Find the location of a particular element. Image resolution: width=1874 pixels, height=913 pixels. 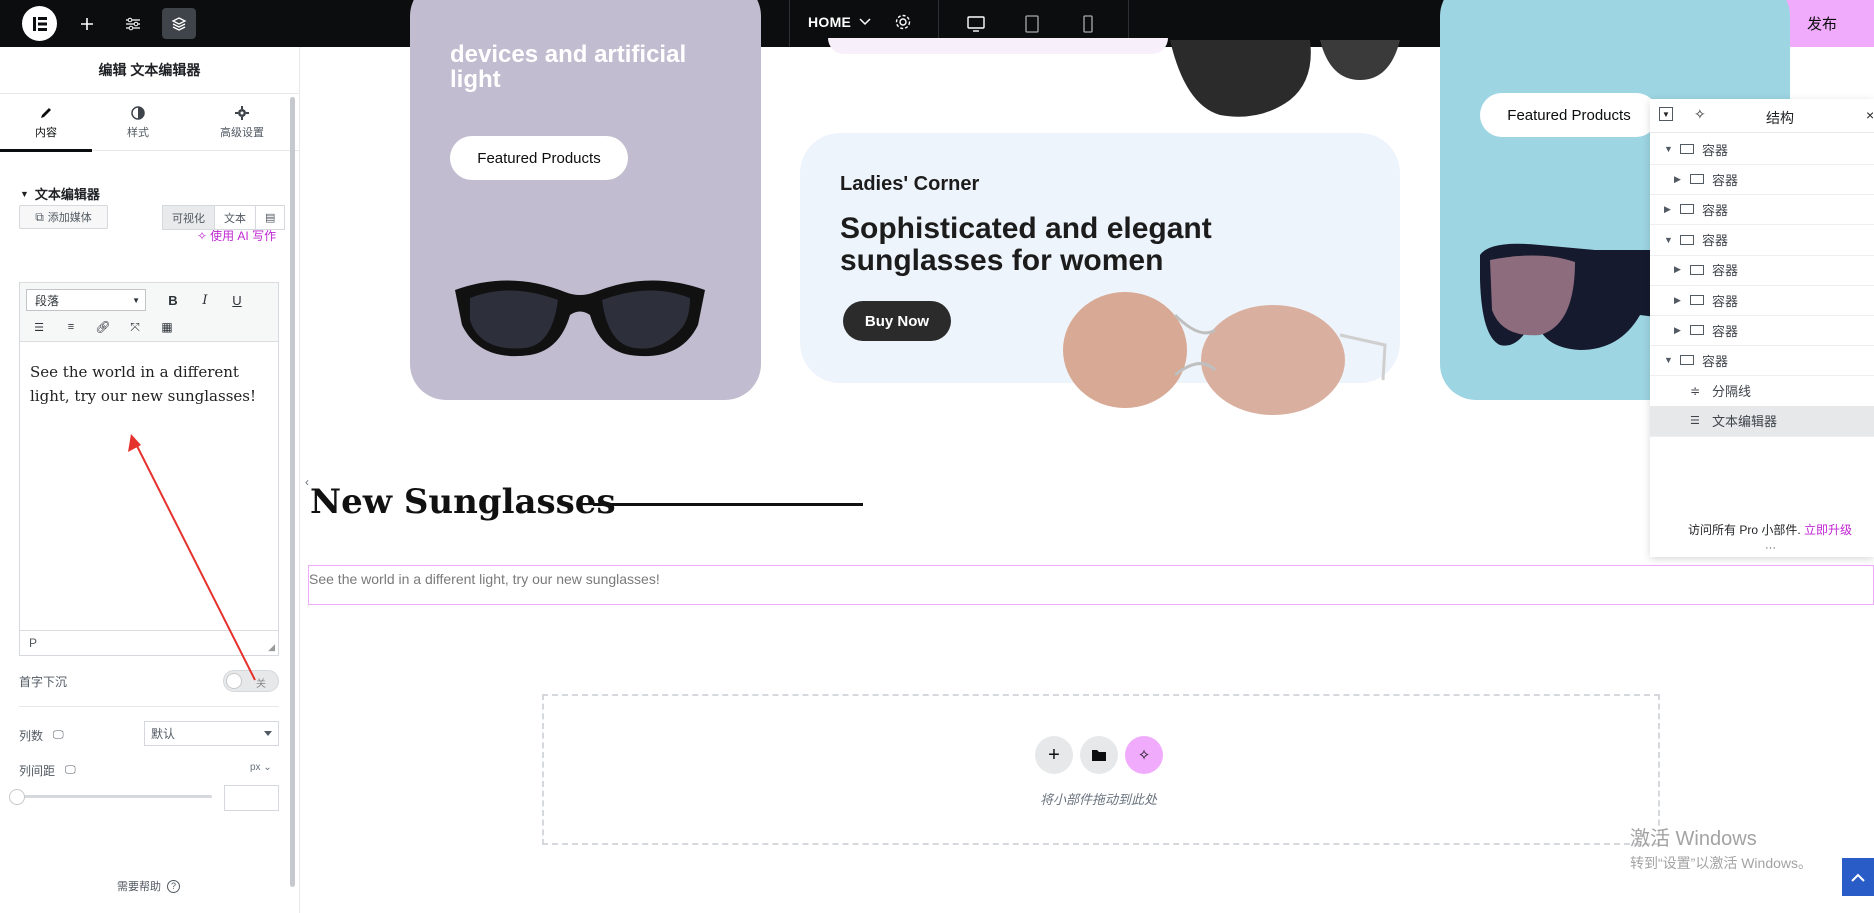

resize-handle-icon: ··· is located at coordinates (1770, 548).